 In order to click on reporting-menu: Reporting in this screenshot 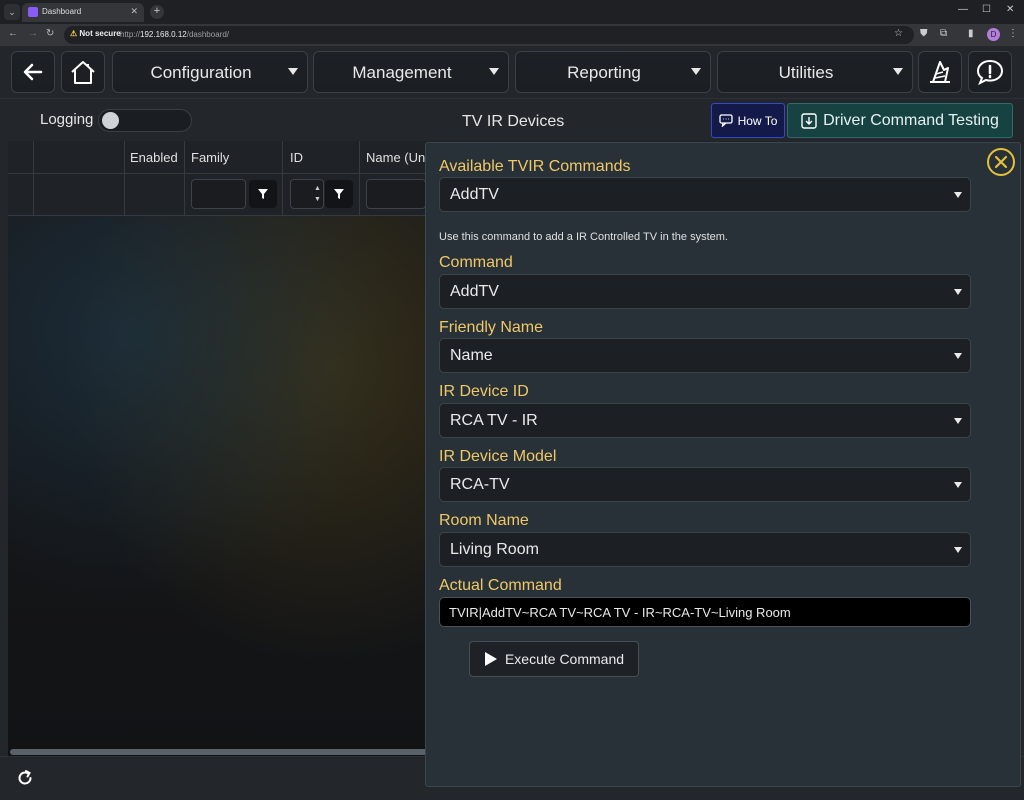, I will do `click(613, 72)`.